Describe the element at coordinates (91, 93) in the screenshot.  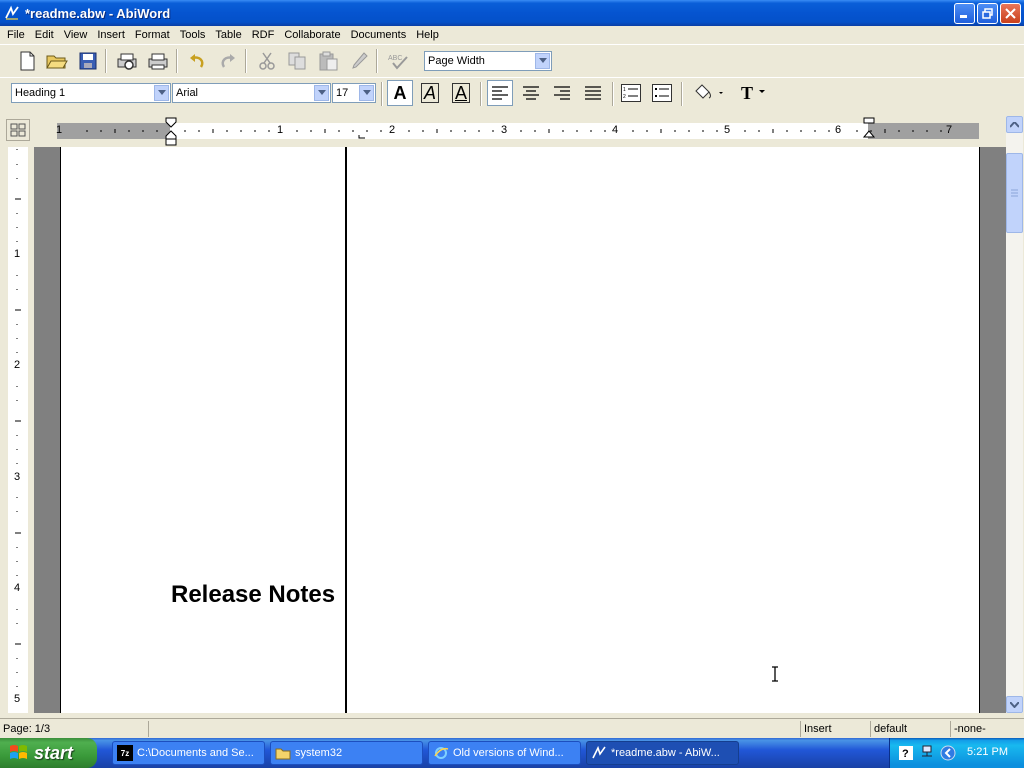
I see `style-select: Heading 1` at that location.